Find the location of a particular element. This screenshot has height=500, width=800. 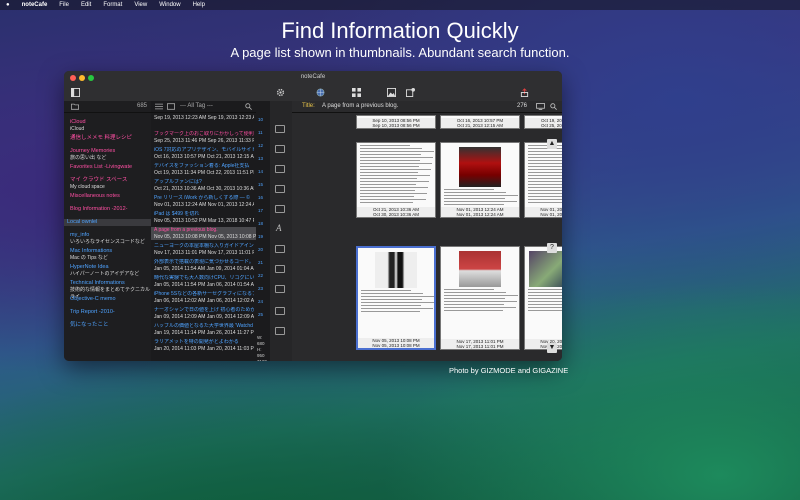

thumbnail-photo is located at coordinates (545, 269).